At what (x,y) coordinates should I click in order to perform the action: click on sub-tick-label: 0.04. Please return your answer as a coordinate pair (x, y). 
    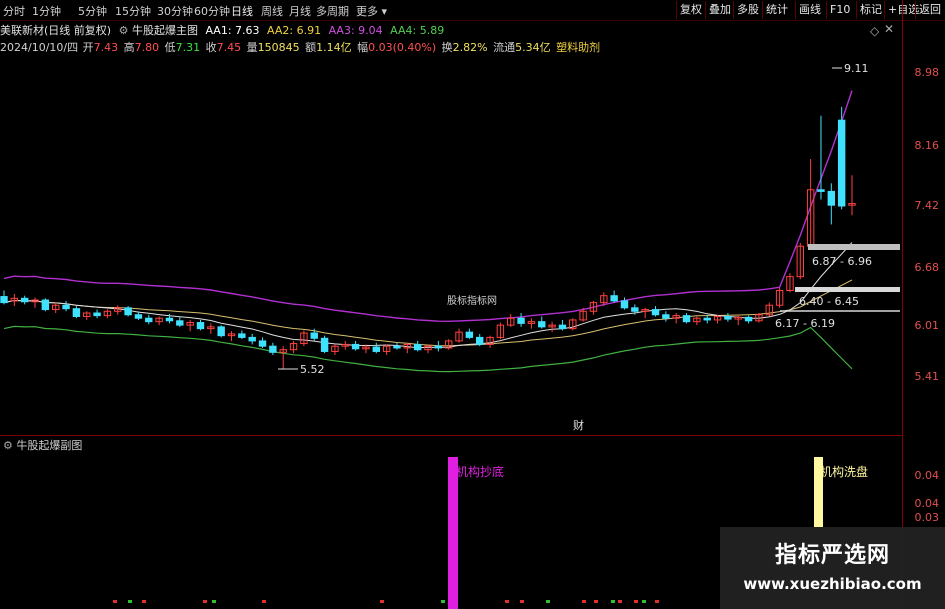
    Looking at the image, I should click on (927, 503).